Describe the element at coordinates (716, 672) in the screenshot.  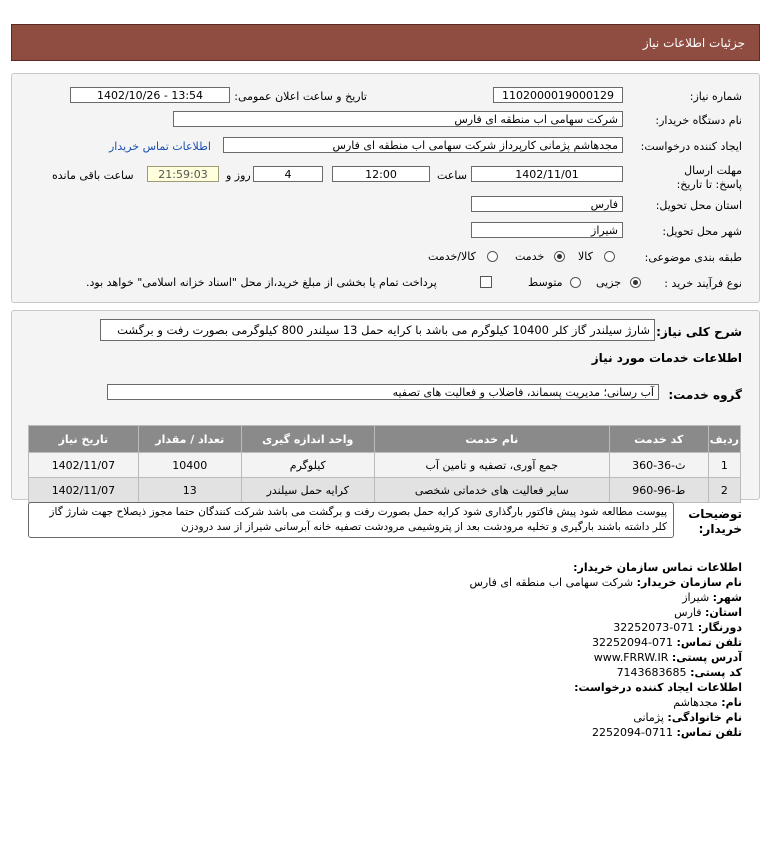
I see `postal-label: کد پستی:` at that location.